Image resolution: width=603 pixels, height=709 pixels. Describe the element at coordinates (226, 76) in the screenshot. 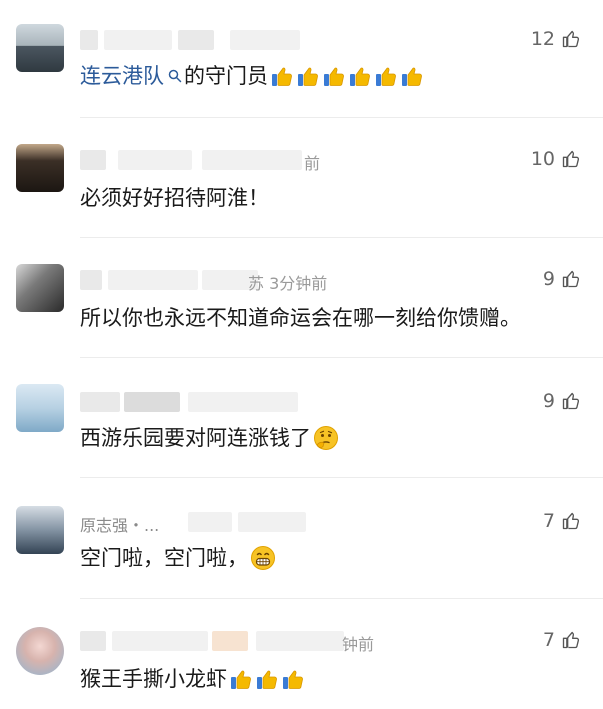

I see `comment-body: 的守门员` at that location.